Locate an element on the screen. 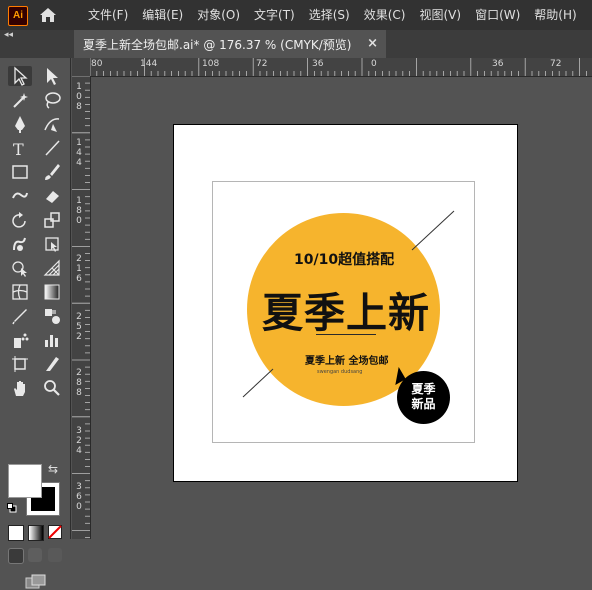 The width and height of the screenshot is (592, 590). menu-item: 视图(V) is located at coordinates (440, 15).